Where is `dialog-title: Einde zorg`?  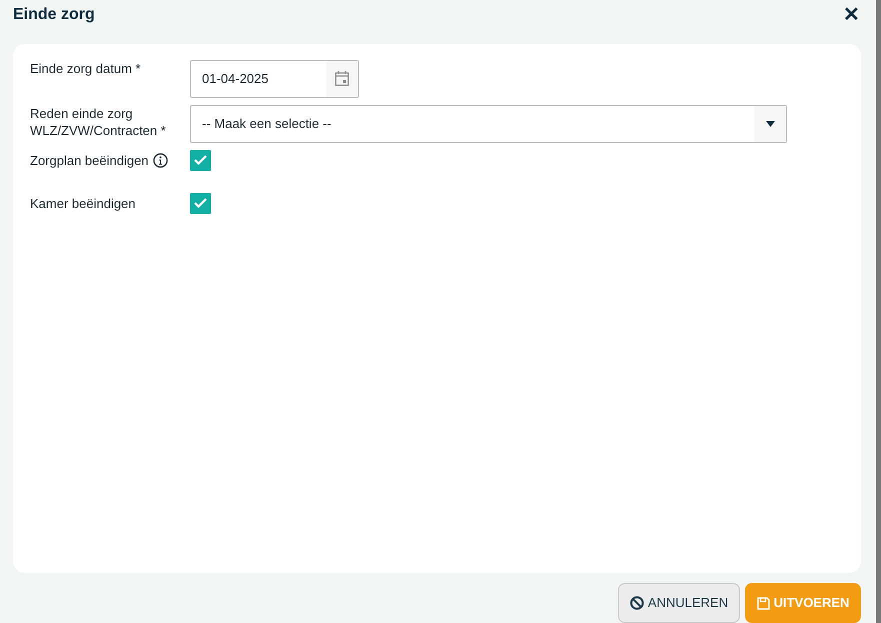
dialog-title: Einde zorg is located at coordinates (54, 14).